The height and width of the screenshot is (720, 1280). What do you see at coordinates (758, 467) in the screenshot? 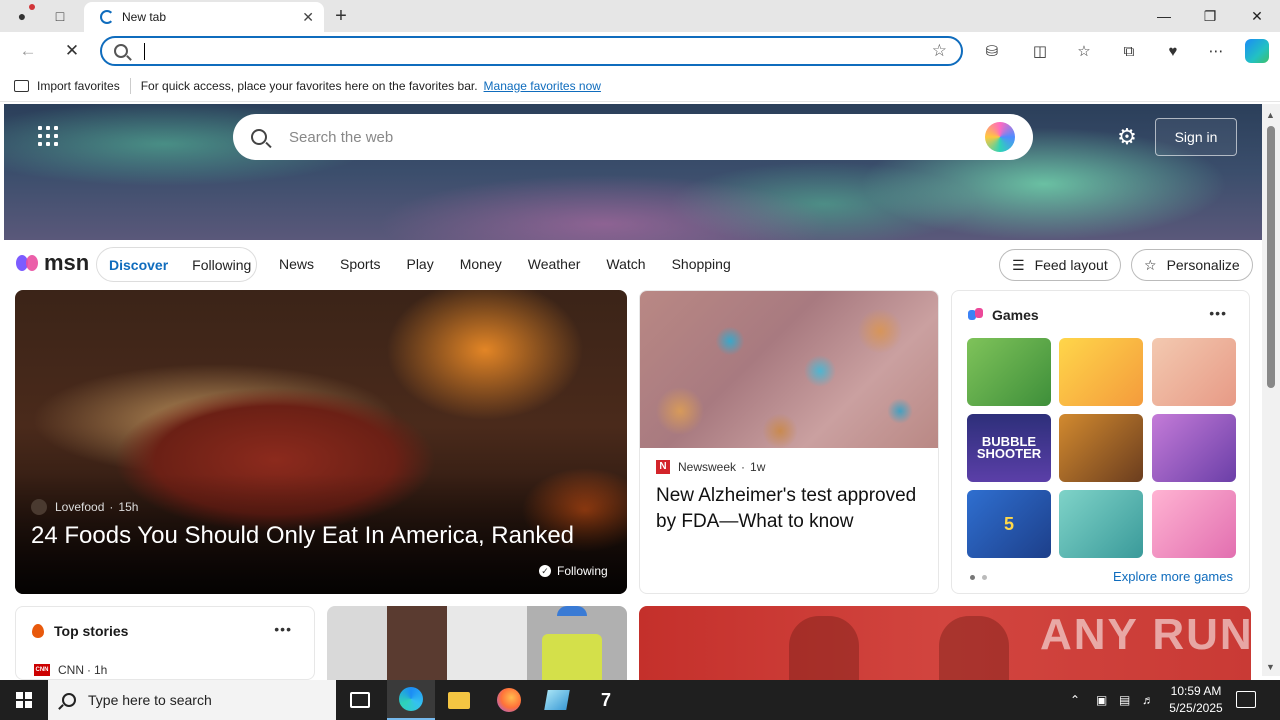
I see `story-age: 1w` at bounding box center [758, 467].